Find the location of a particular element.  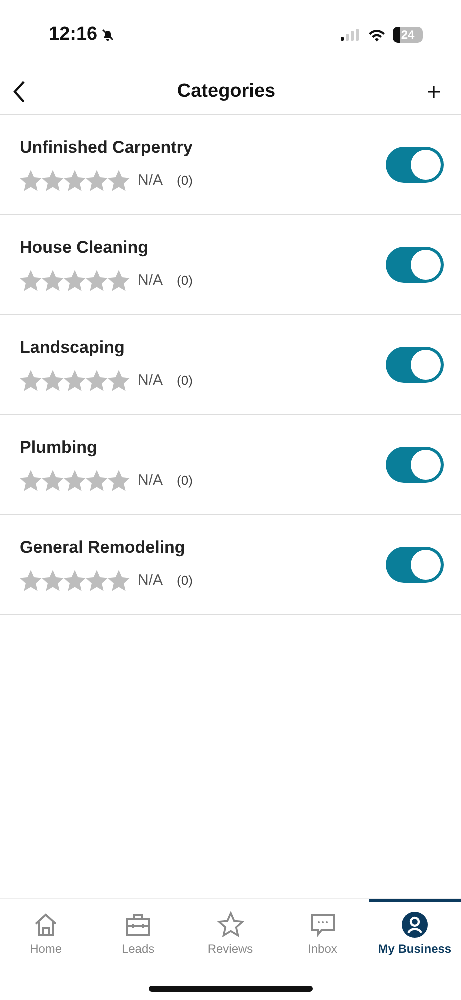

tab-item: Home is located at coordinates (46, 932).